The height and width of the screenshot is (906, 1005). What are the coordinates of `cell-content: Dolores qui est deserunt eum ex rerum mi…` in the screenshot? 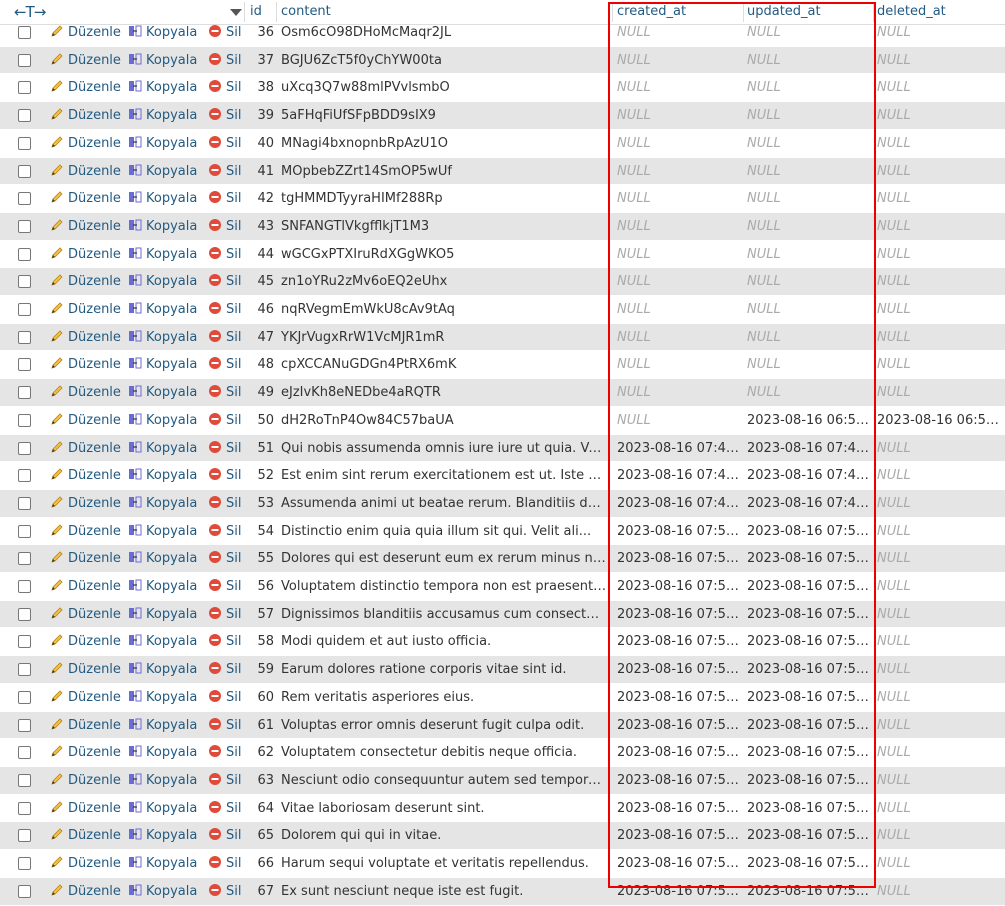 It's located at (444, 559).